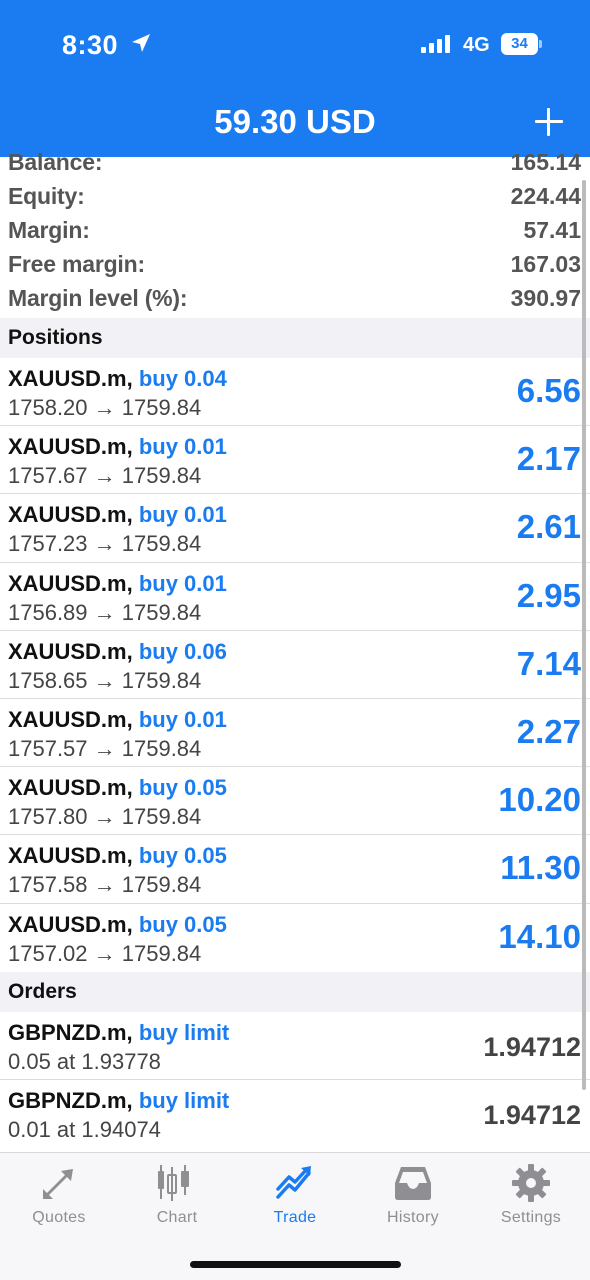 Image resolution: width=590 pixels, height=1280 pixels. I want to click on position-profit: 6.56, so click(548, 390).